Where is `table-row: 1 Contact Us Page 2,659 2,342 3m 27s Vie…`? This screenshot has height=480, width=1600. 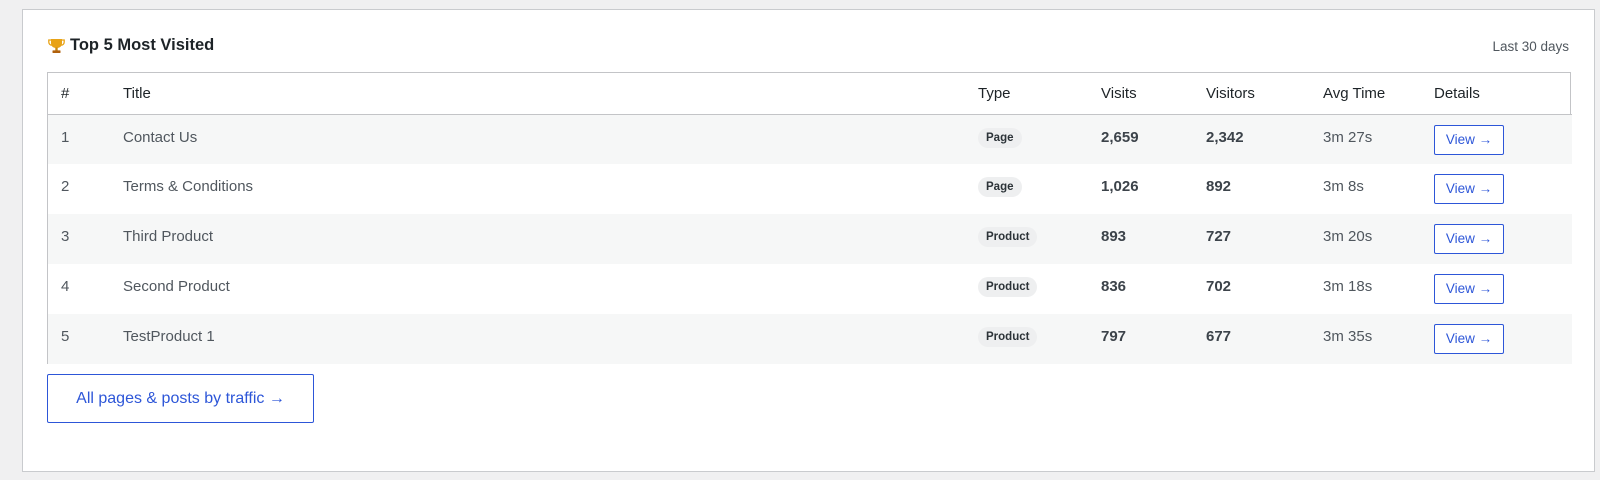
table-row: 1 Contact Us Page 2,659 2,342 3m 27s Vie… is located at coordinates (810, 139).